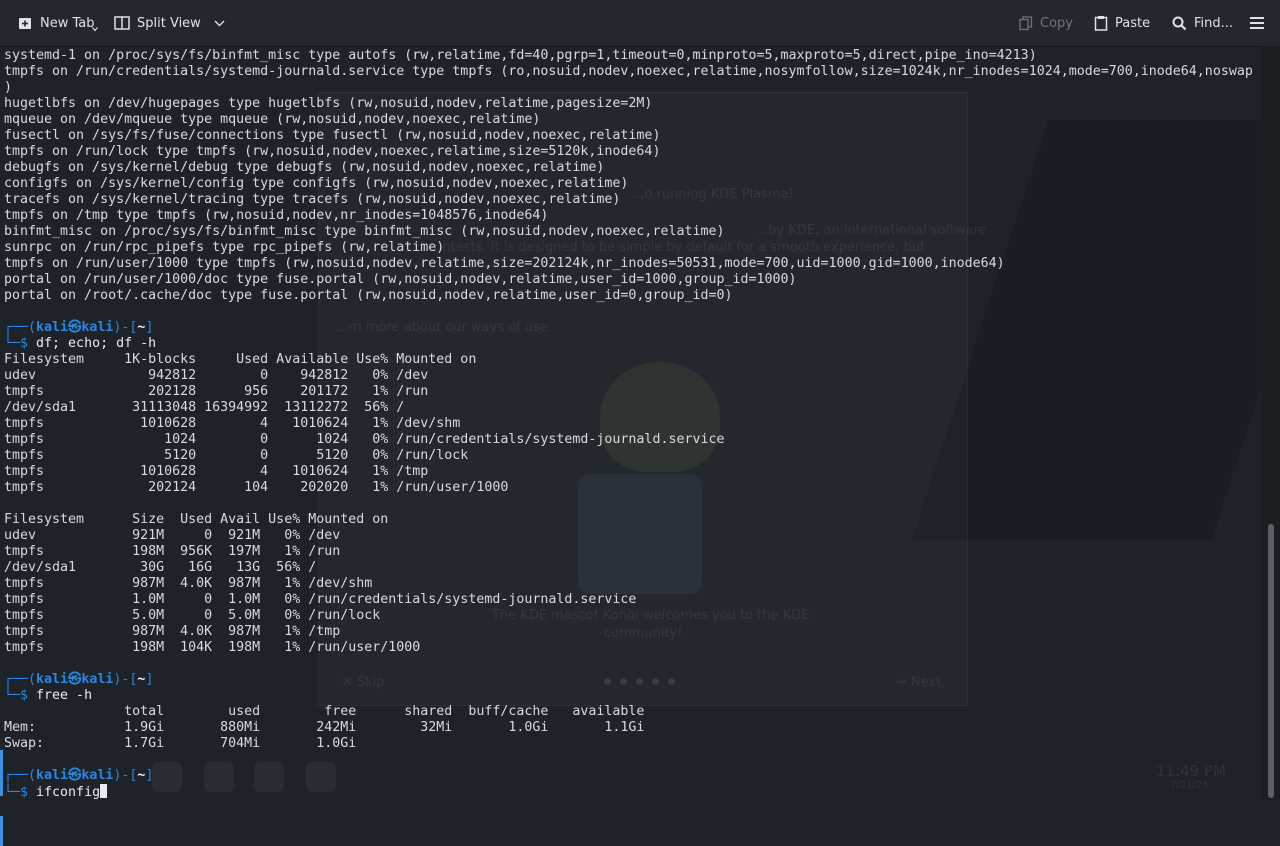 This screenshot has height=846, width=1280. I want to click on df-output-line: udev 921M 0 921M 0% /dev, so click(172, 535).